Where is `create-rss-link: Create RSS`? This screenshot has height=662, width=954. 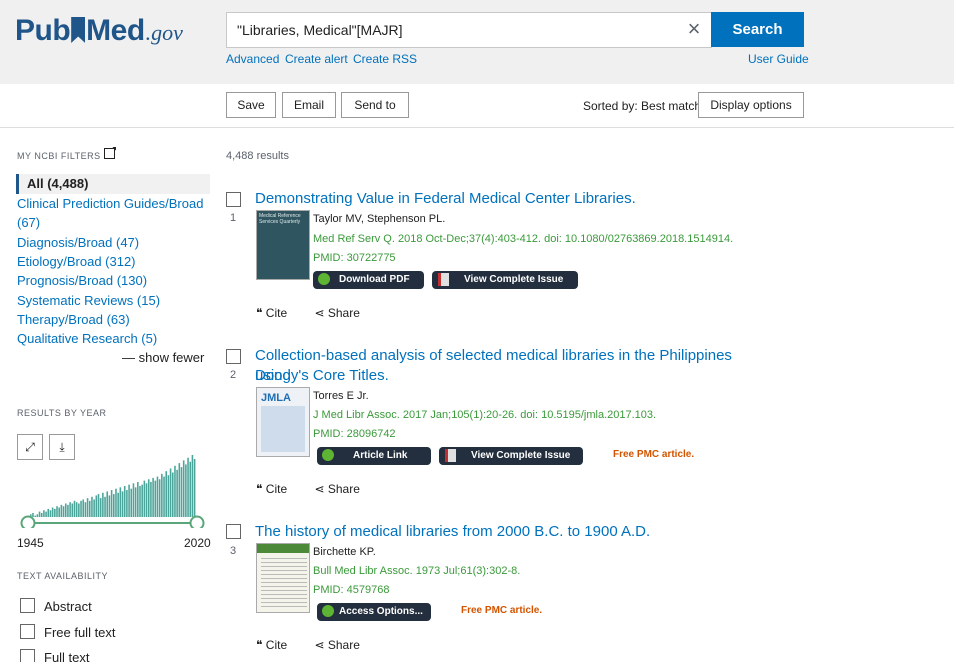
create-rss-link: Create RSS is located at coordinates (385, 59).